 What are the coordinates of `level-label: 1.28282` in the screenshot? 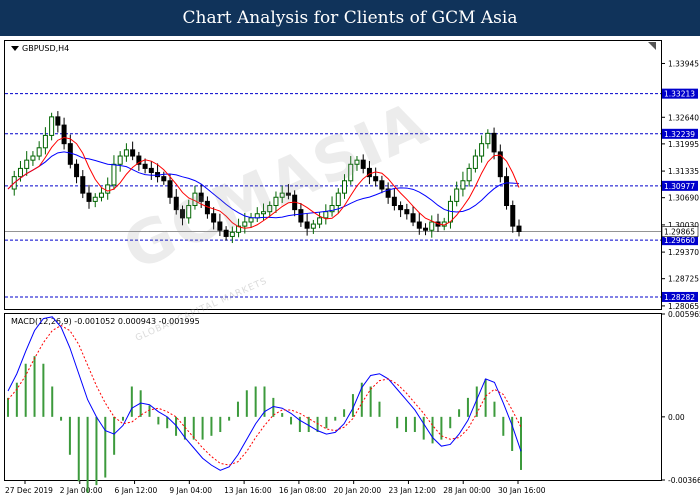 It's located at (679, 297).